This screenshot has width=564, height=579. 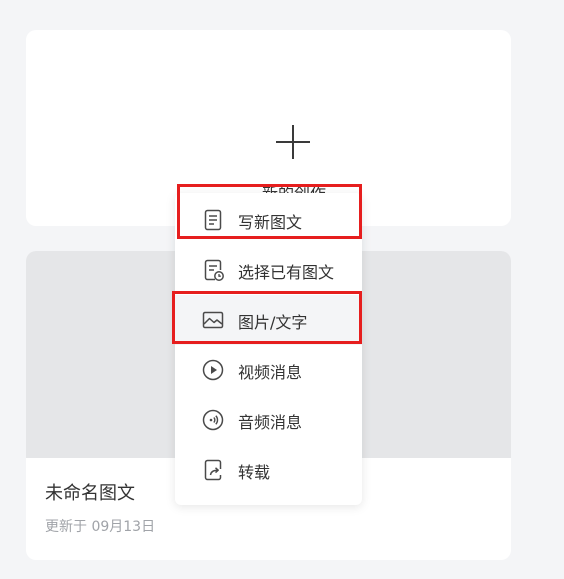 What do you see at coordinates (213, 320) in the screenshot?
I see `image-icon` at bounding box center [213, 320].